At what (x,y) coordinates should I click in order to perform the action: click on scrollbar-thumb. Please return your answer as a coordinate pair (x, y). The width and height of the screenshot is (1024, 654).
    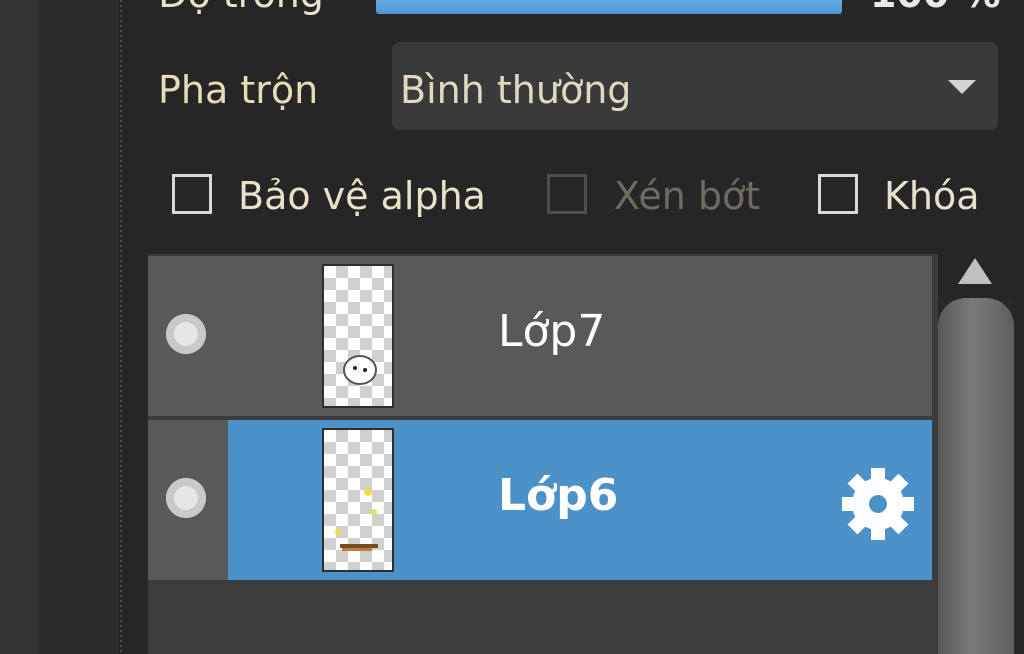
    Looking at the image, I should click on (976, 476).